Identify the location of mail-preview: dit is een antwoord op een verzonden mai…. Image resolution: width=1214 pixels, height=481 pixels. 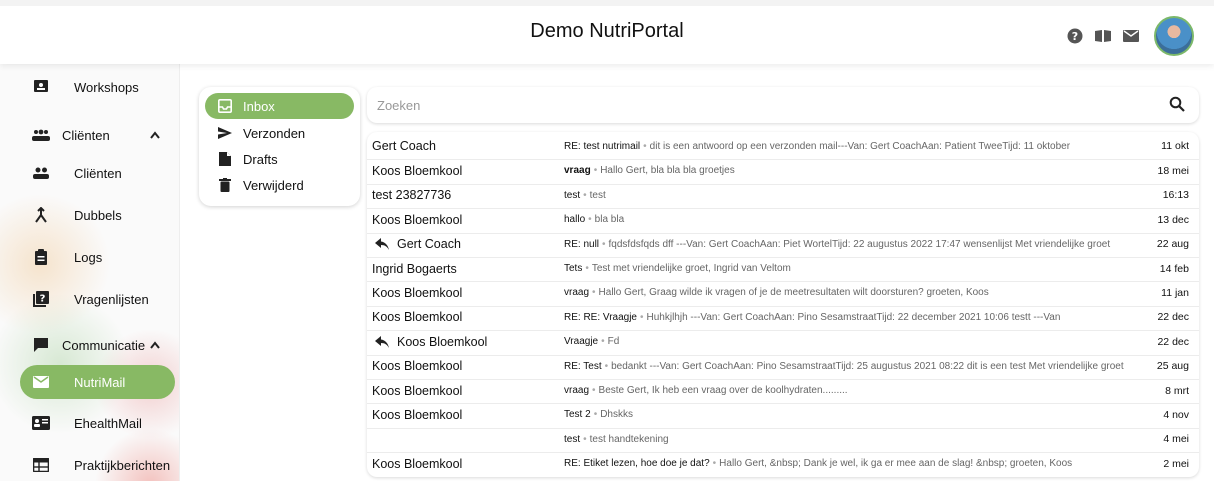
(860, 146).